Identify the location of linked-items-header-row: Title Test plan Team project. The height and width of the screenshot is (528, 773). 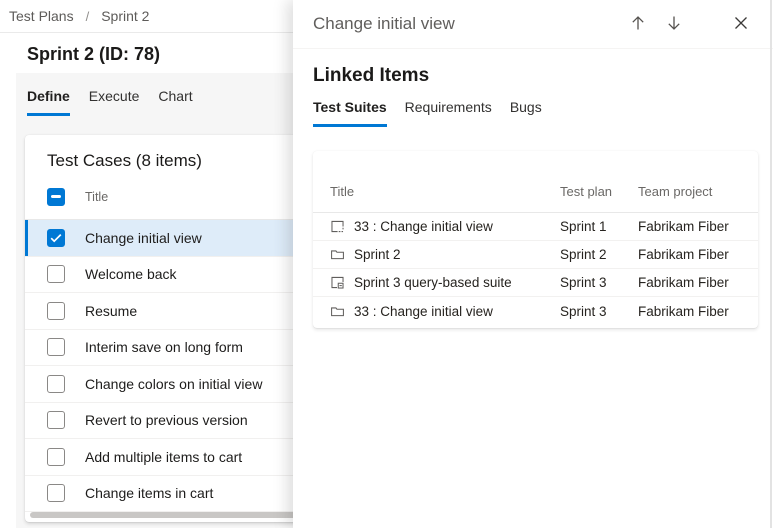
(535, 182).